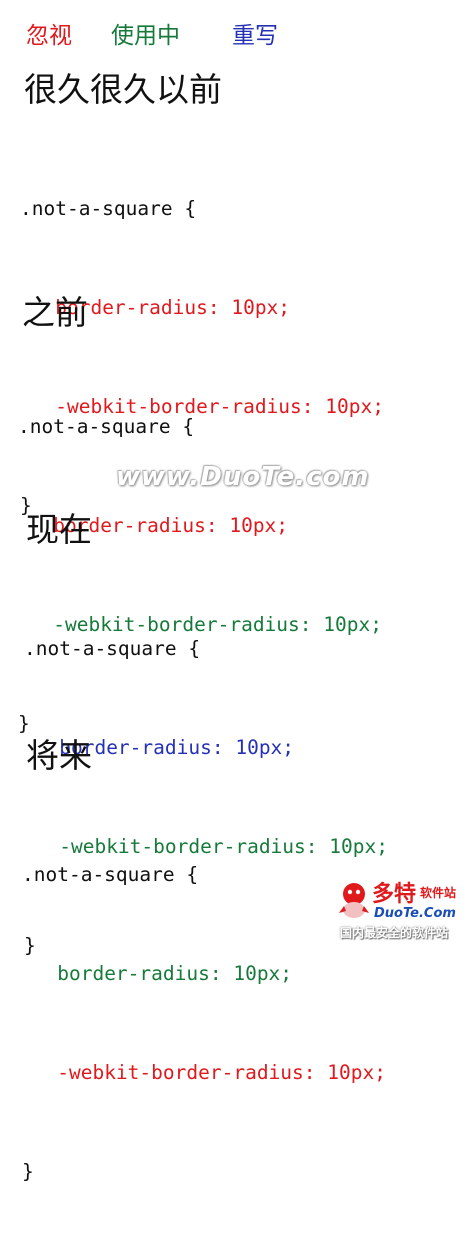 This screenshot has width=472, height=1254. Describe the element at coordinates (55, 312) in the screenshot. I see `section-heading: 之前` at that location.